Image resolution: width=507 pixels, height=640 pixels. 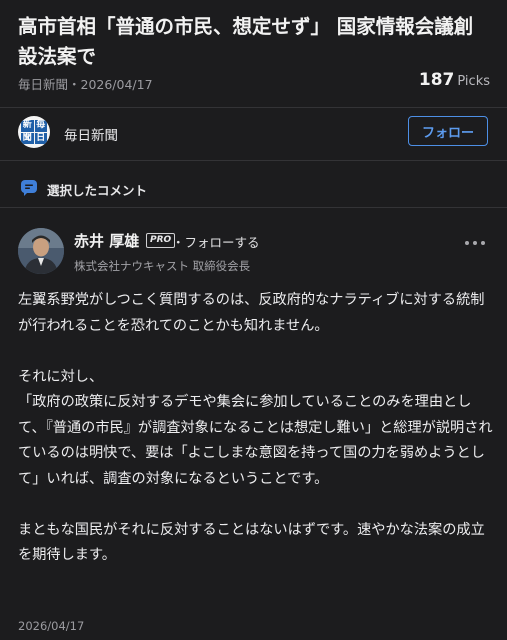 What do you see at coordinates (254, 83) in the screenshot?
I see `article-meta: 毎日新聞・2026/04/17 187 Picks` at bounding box center [254, 83].